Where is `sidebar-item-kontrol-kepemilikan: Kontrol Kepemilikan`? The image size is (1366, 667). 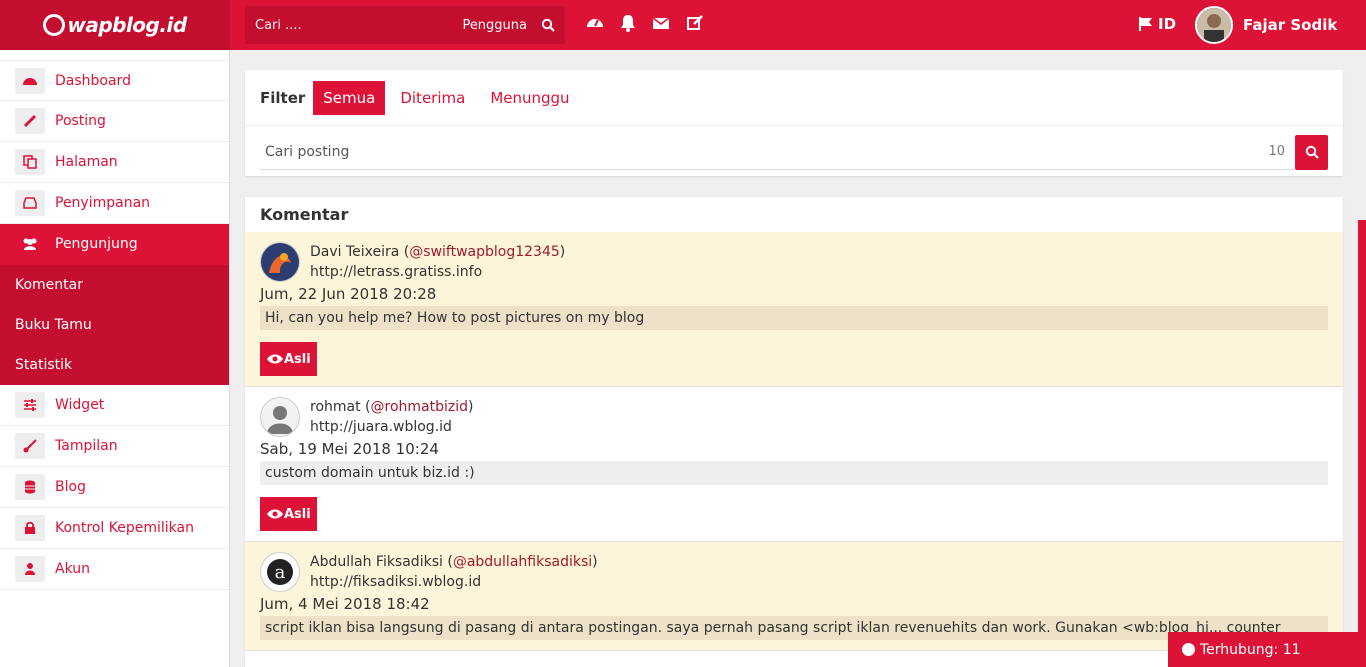
sidebar-item-kontrol-kepemilikan: Kontrol Kepemilikan is located at coordinates (114, 528).